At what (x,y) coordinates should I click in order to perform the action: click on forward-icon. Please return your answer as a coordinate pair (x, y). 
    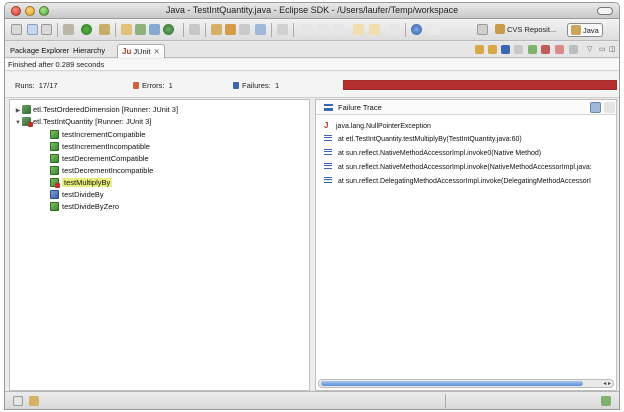
    Looking at the image, I should click on (374, 29).